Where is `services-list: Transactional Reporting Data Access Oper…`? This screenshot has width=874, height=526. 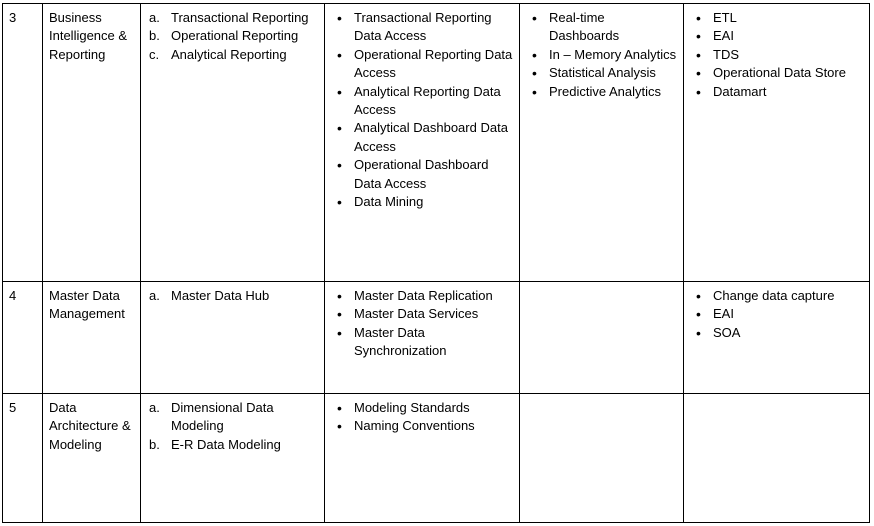
services-list: Transactional Reporting Data Access Oper… is located at coordinates (422, 110).